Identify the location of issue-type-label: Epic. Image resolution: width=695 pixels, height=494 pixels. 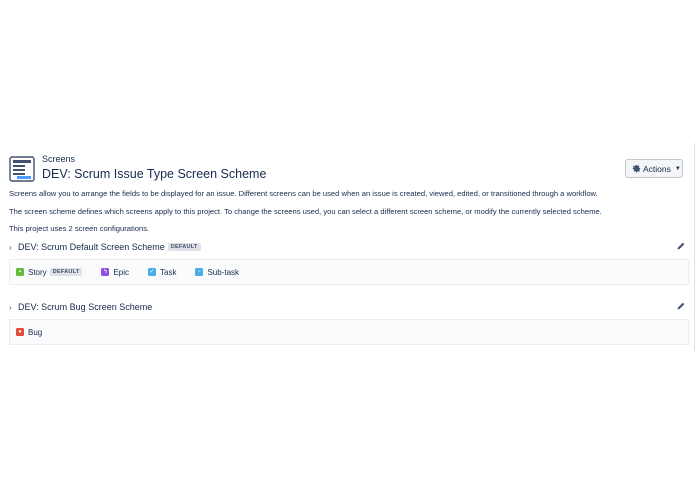
(121, 272).